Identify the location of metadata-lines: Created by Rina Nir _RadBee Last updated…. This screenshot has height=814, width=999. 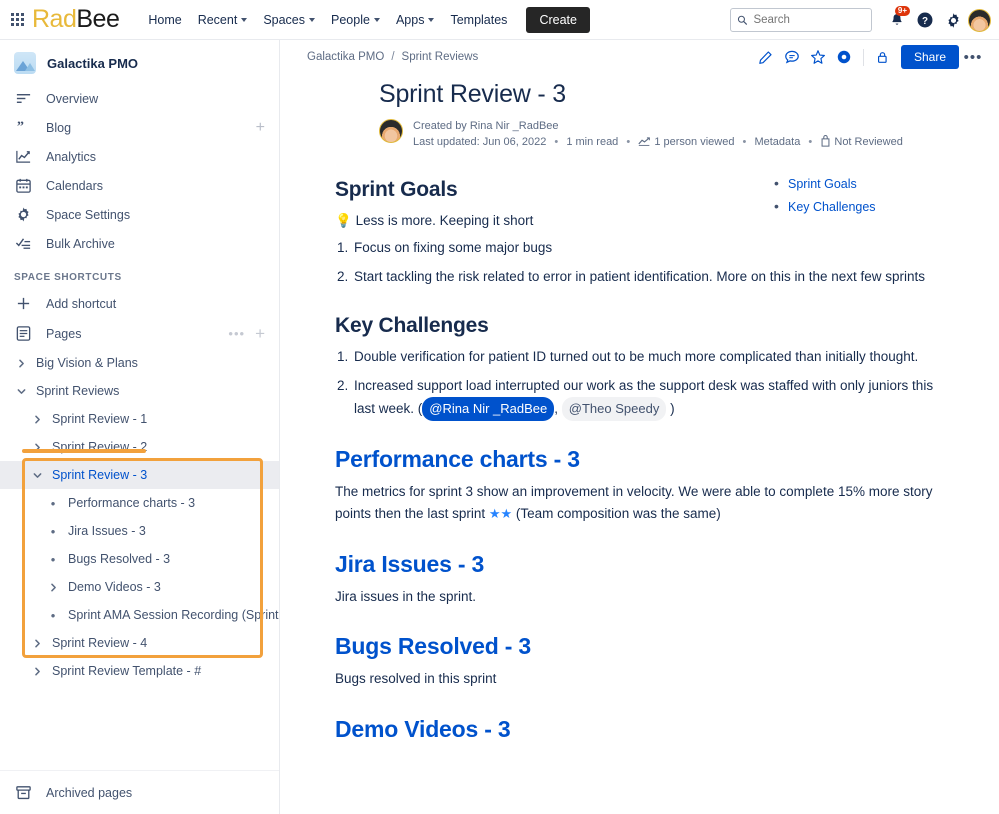
(658, 136).